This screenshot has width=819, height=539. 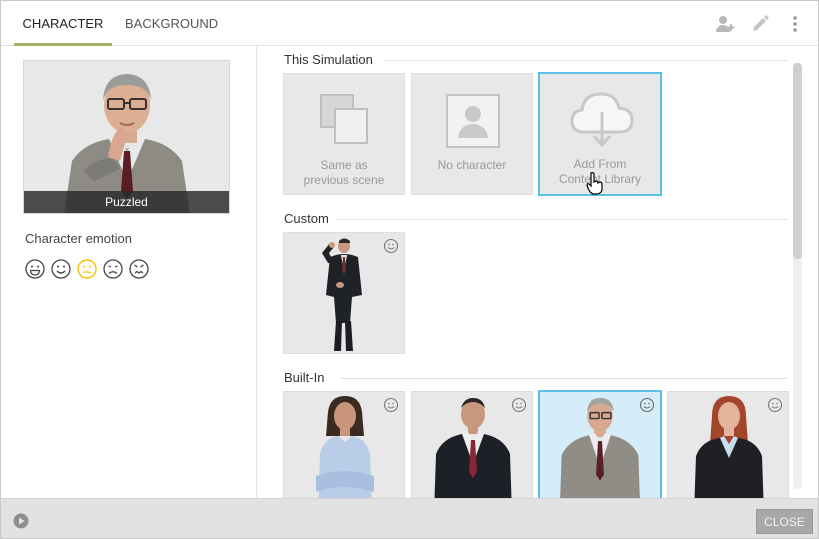 What do you see at coordinates (35, 269) in the screenshot?
I see `very-happy-face-icon` at bounding box center [35, 269].